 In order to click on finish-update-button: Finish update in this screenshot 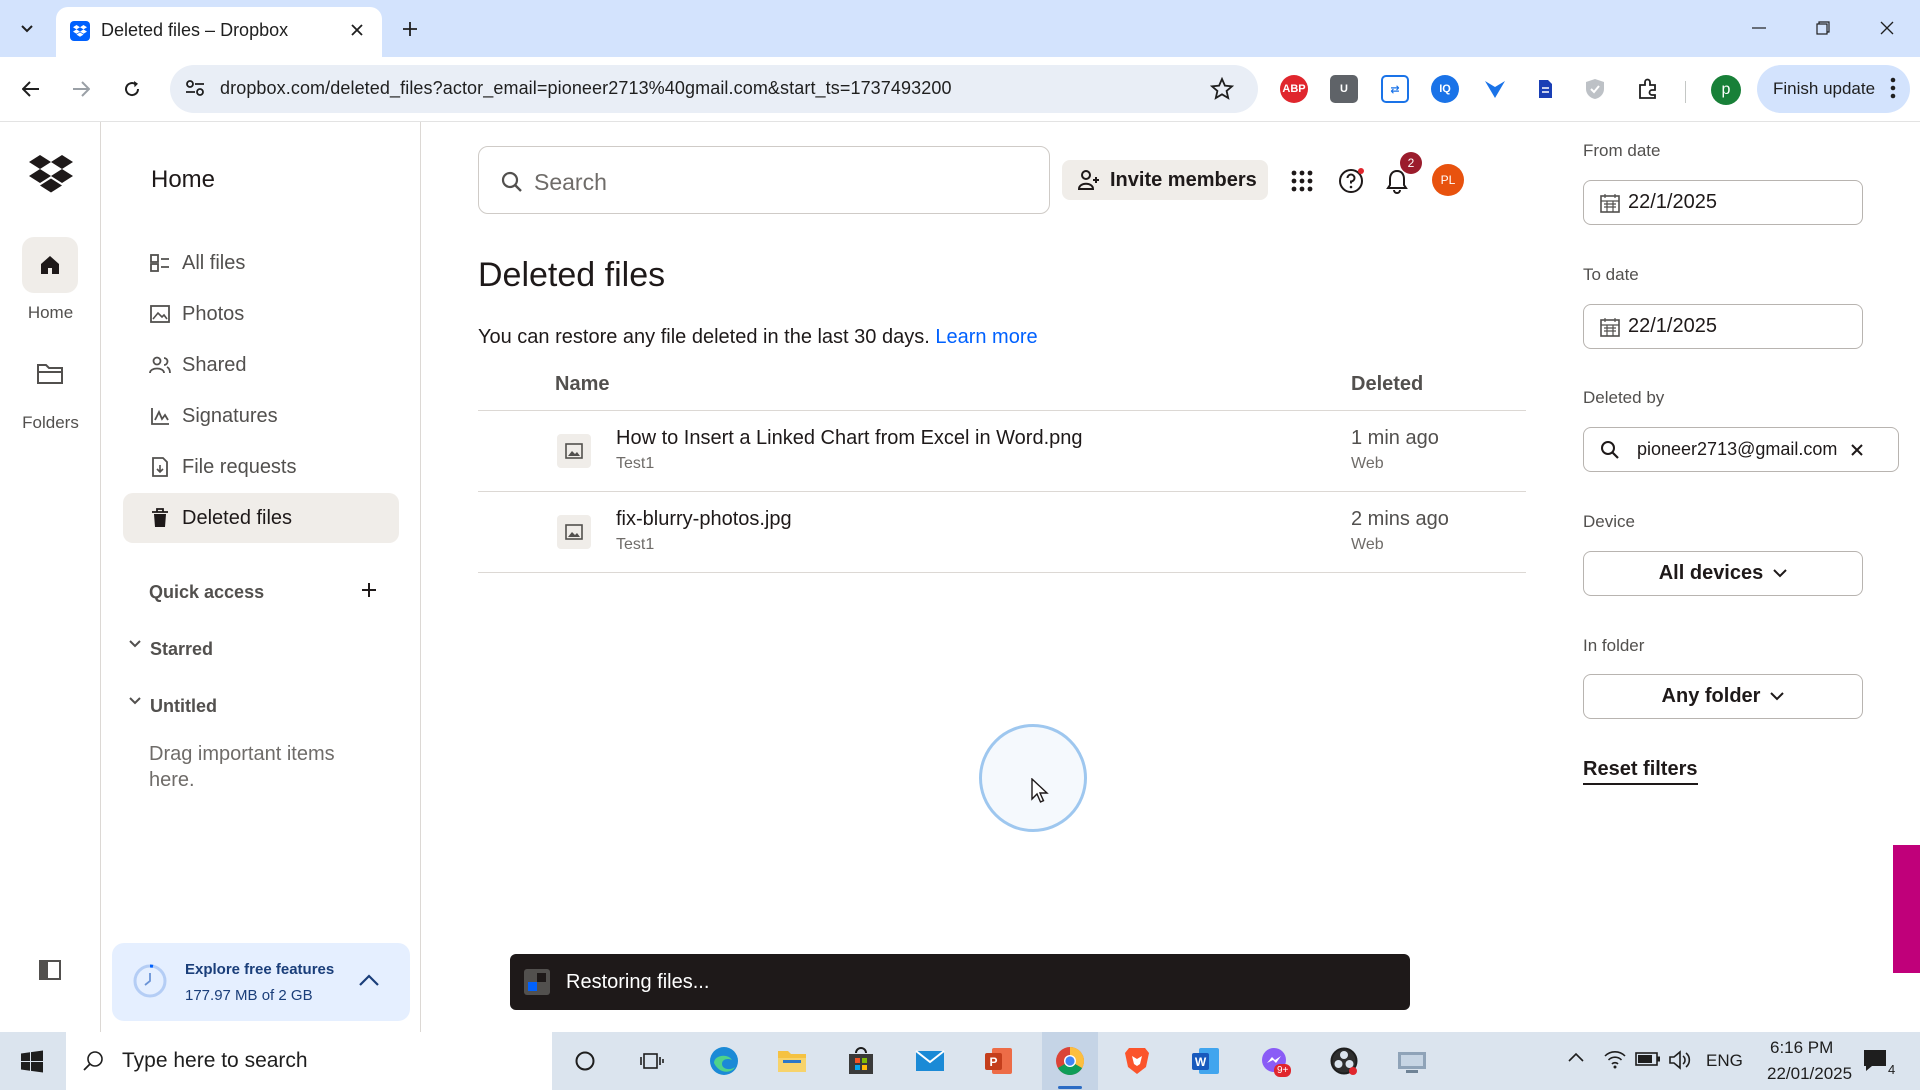, I will do `click(1833, 89)`.